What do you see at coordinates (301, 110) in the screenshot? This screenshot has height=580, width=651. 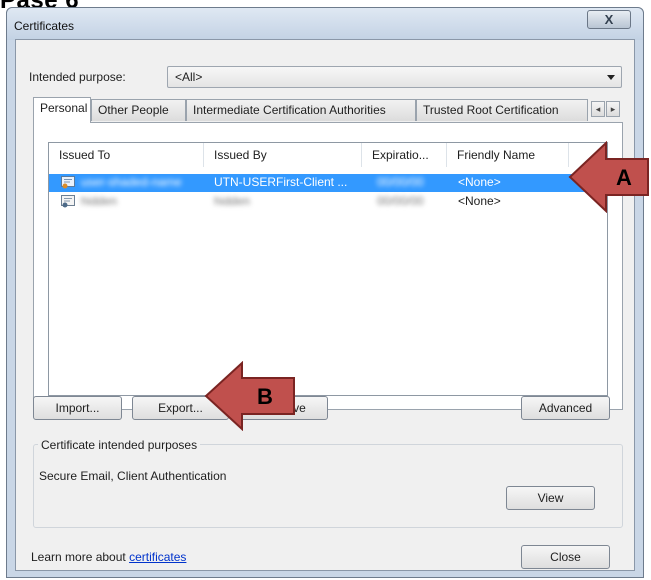 I see `tab-intermediate-ca: Intermediate Certification Authorities` at bounding box center [301, 110].